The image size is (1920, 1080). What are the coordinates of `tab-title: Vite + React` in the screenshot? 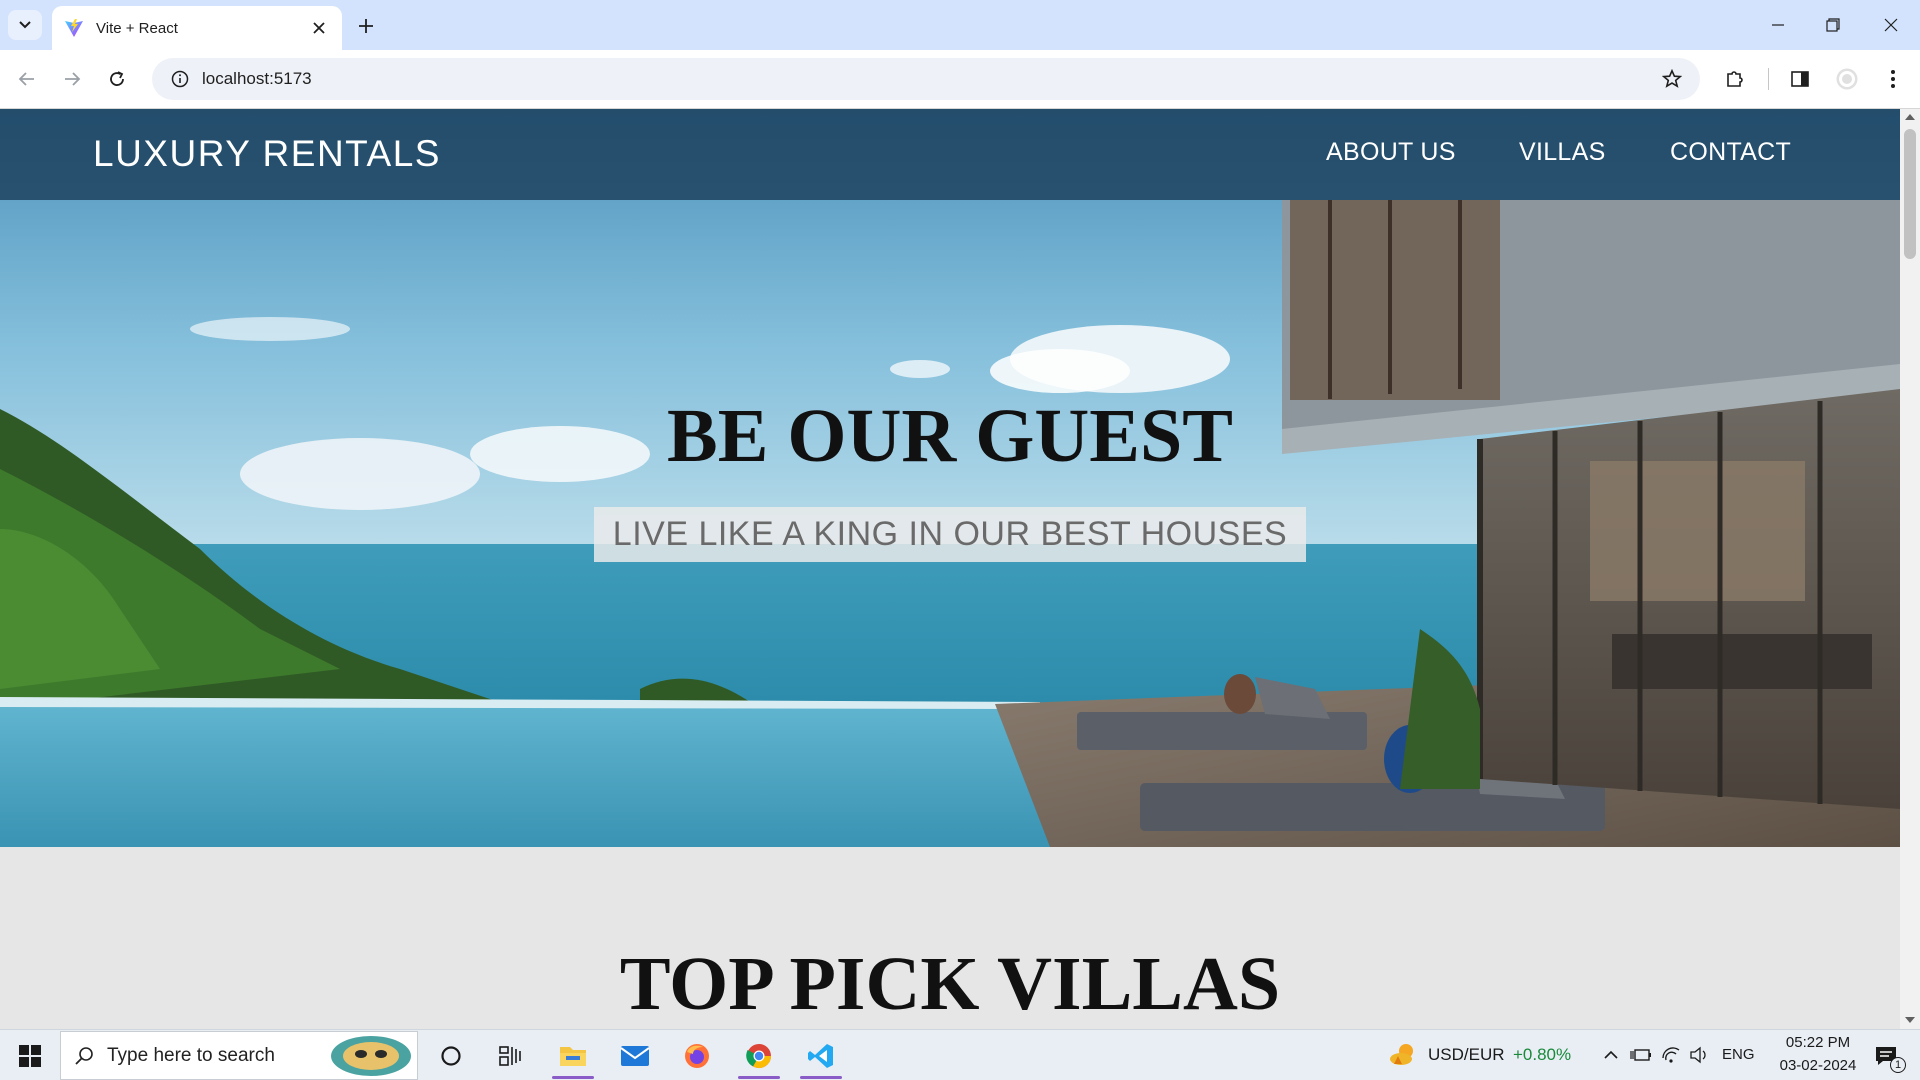 It's located at (137, 28).